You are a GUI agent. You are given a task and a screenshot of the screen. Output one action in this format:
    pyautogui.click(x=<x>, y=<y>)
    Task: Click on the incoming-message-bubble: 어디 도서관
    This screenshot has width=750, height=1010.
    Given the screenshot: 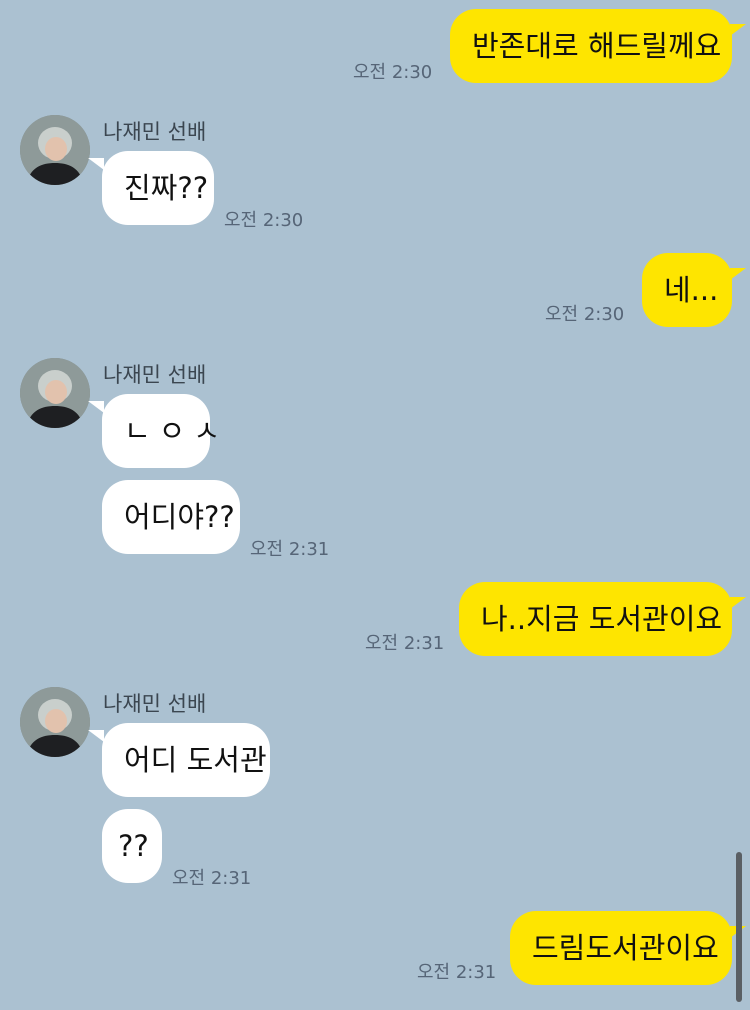 What is the action you would take?
    pyautogui.click(x=186, y=760)
    